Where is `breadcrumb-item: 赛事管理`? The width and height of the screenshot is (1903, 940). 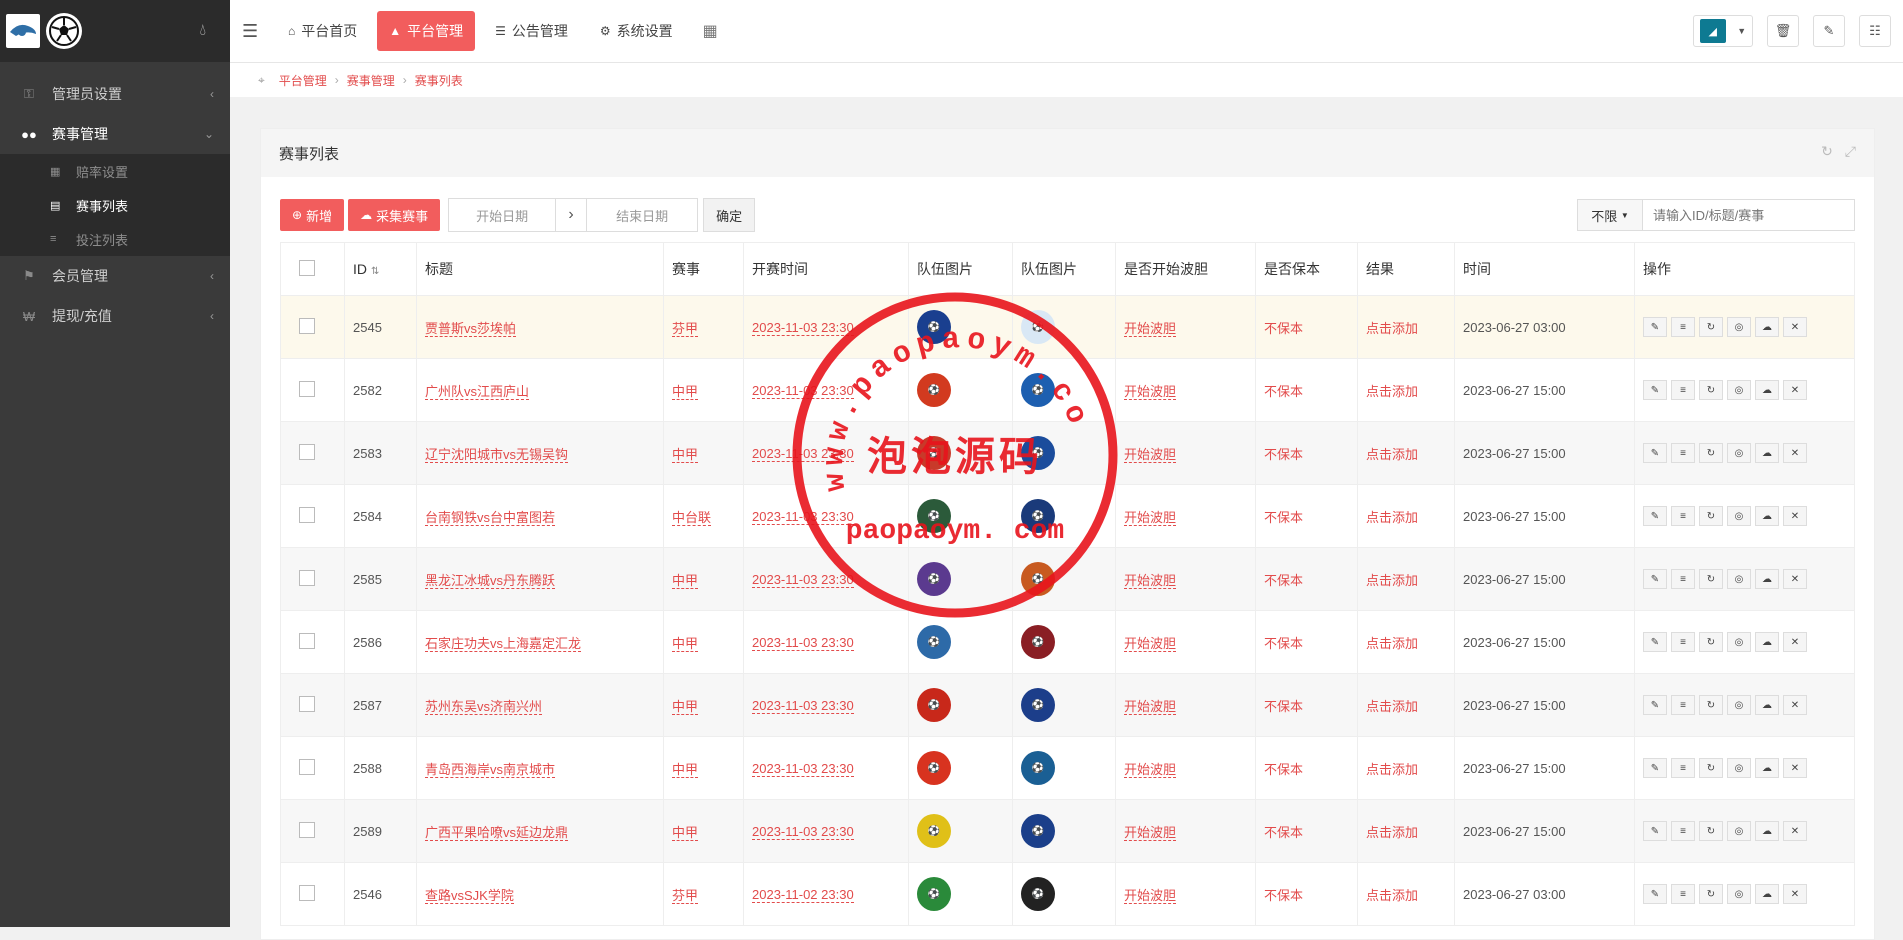
breadcrumb-item: 赛事管理 is located at coordinates (371, 80).